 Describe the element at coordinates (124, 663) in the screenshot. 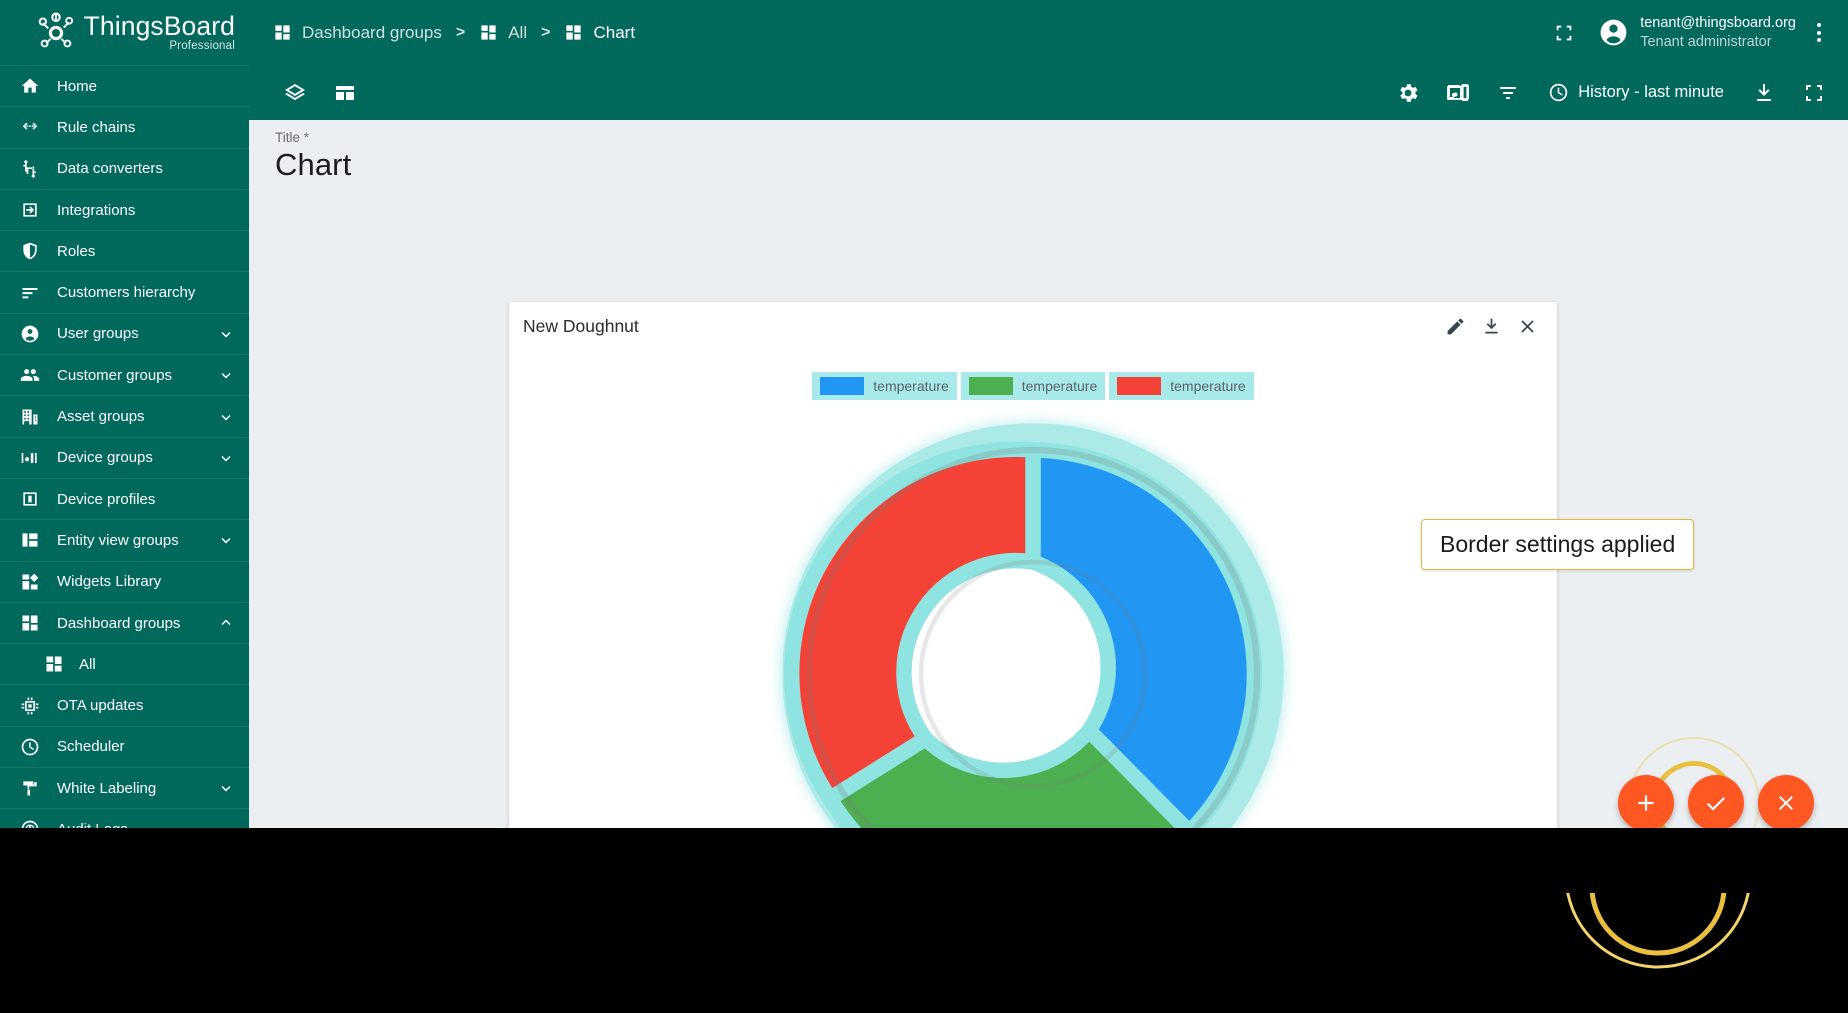

I see `sidebar-item-all: All` at that location.